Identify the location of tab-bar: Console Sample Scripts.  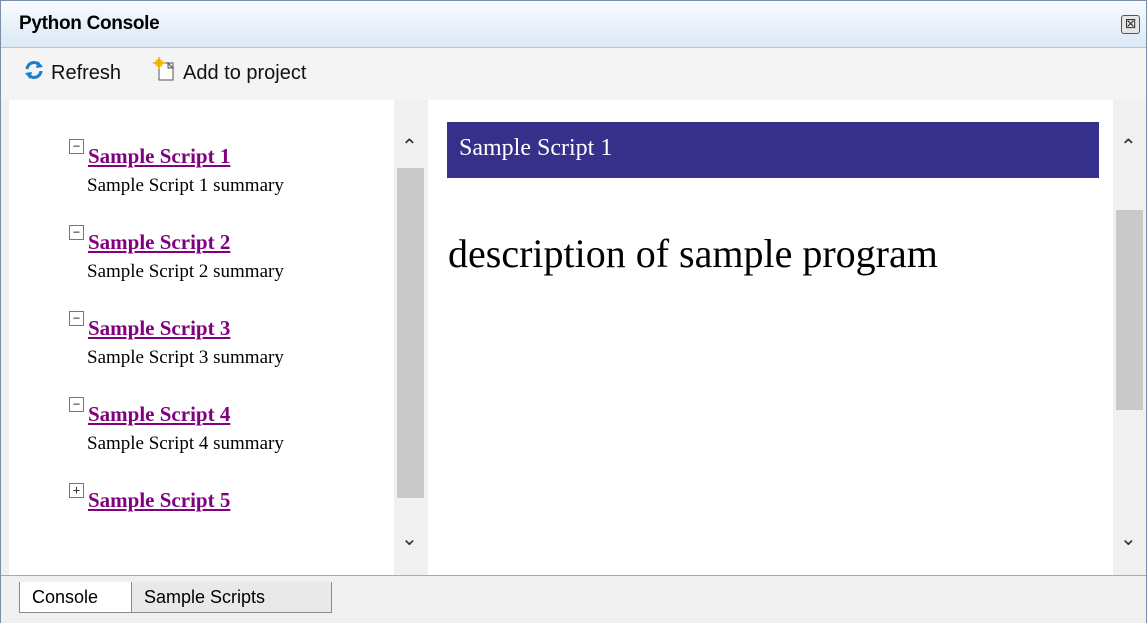
(573, 599).